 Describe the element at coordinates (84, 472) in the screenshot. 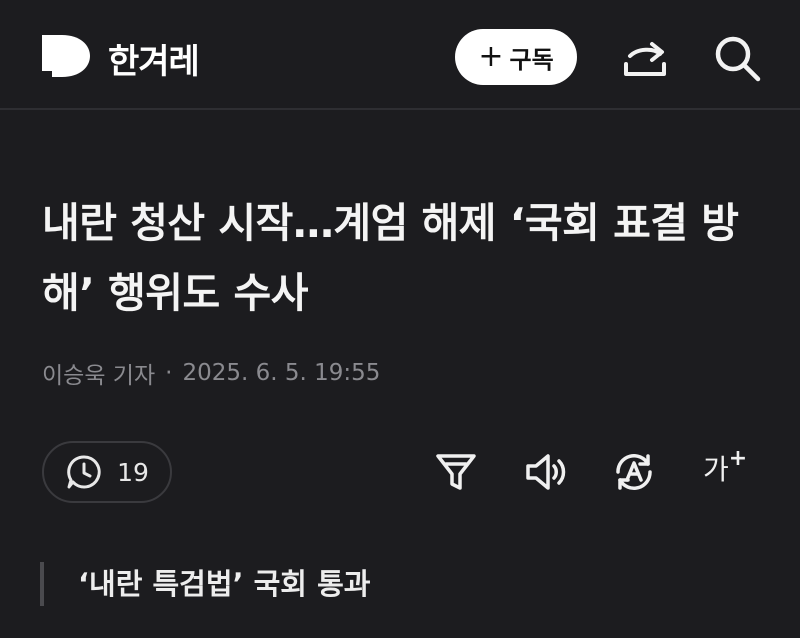

I see `comment-clock-icon` at that location.